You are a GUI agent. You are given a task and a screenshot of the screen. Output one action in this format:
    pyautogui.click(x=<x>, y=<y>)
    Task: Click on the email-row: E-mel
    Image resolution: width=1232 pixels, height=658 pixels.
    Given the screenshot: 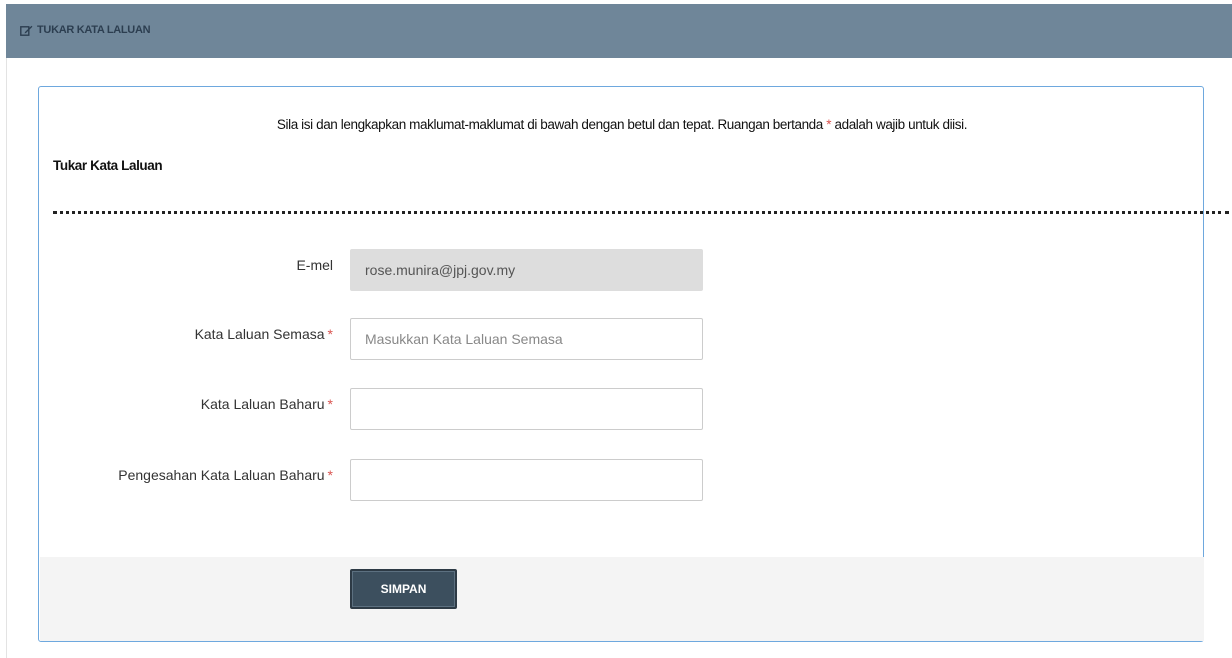 What is the action you would take?
    pyautogui.click(x=622, y=270)
    